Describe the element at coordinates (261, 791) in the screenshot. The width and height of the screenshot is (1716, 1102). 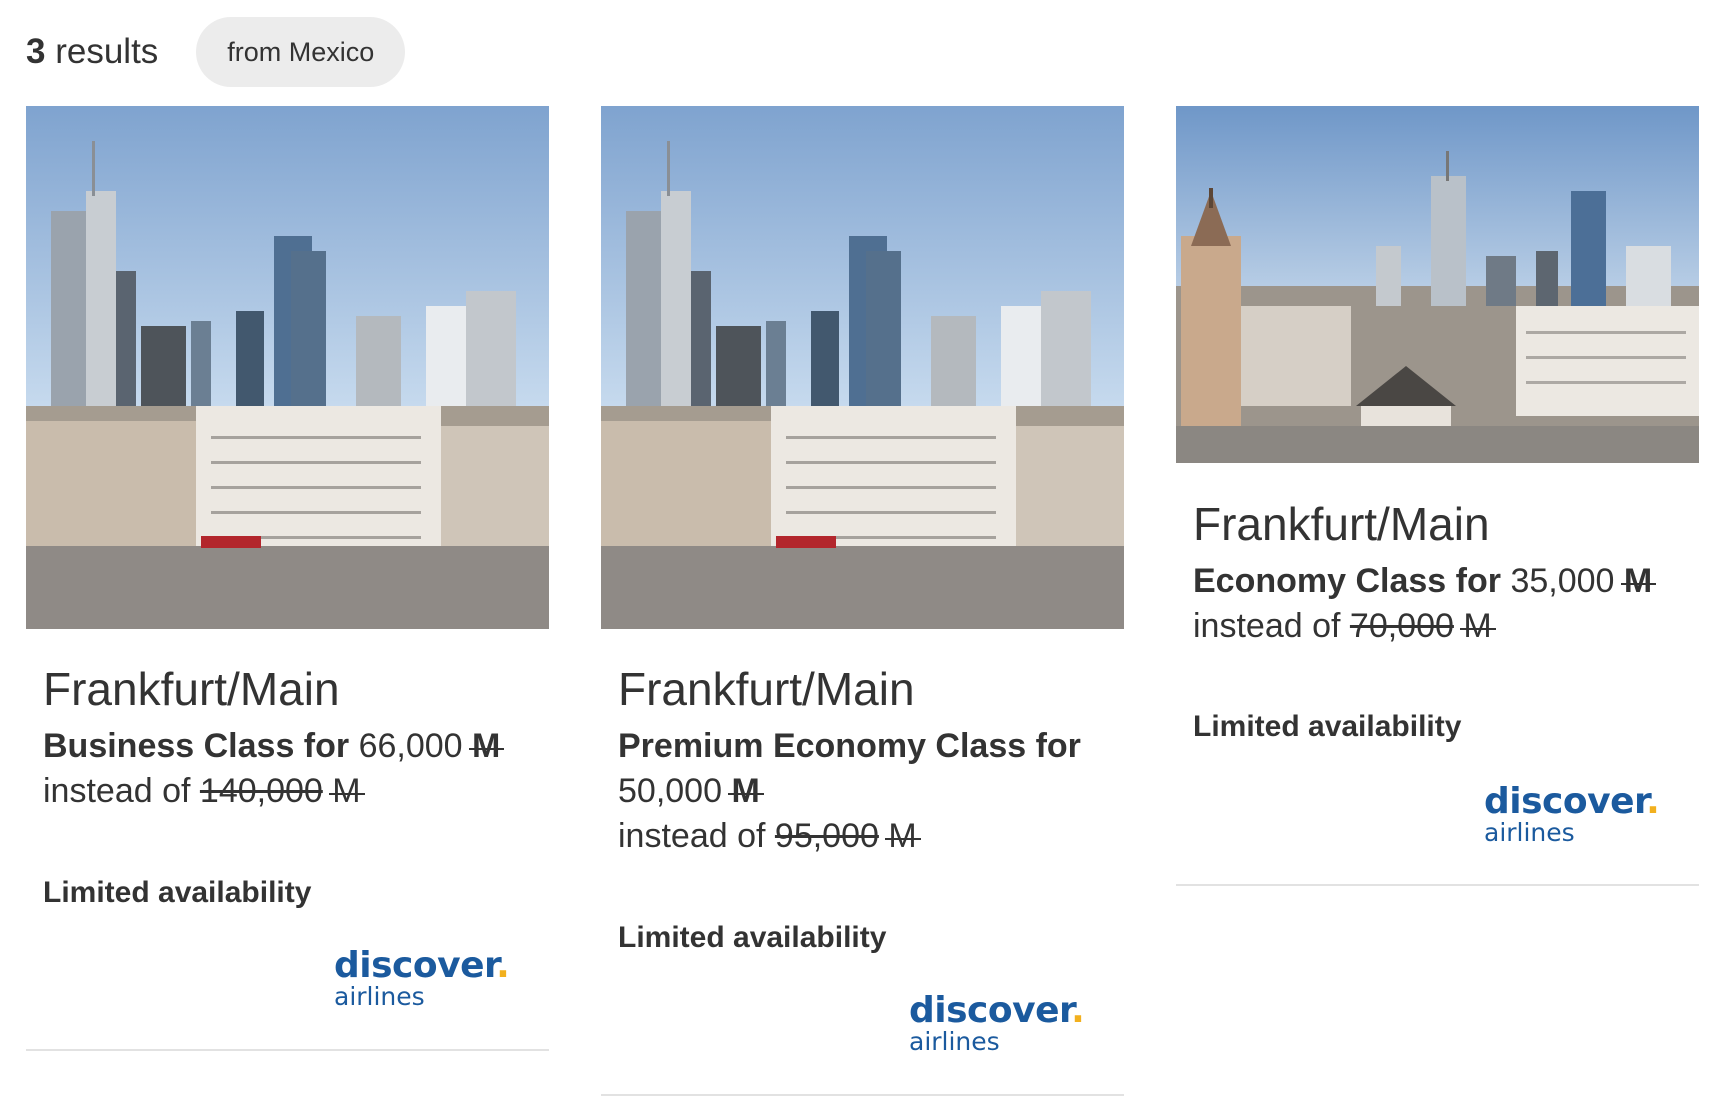
I see `original-miles: 140,000` at that location.